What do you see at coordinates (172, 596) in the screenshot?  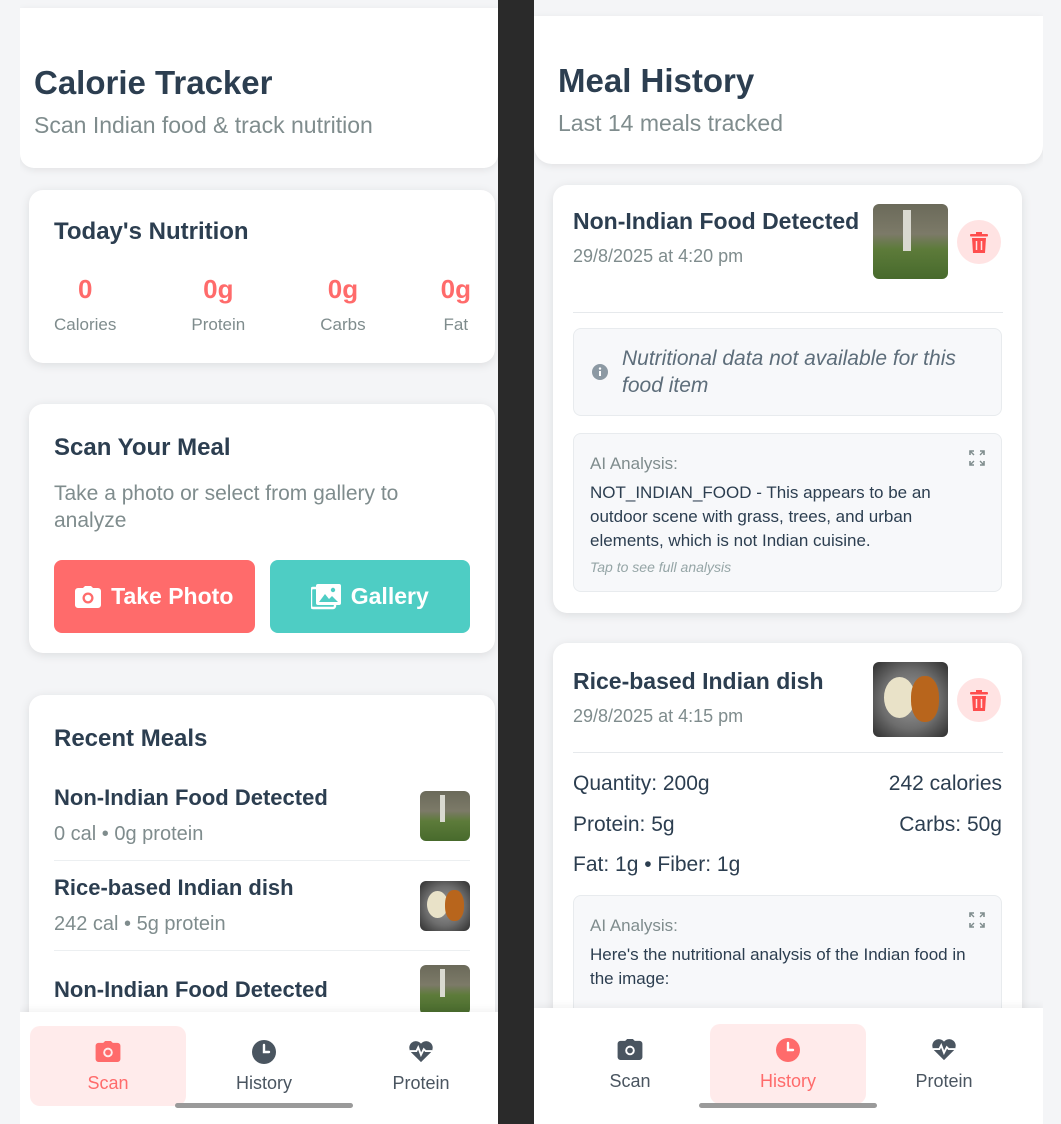 I see `take-photo-label: Take Photo` at bounding box center [172, 596].